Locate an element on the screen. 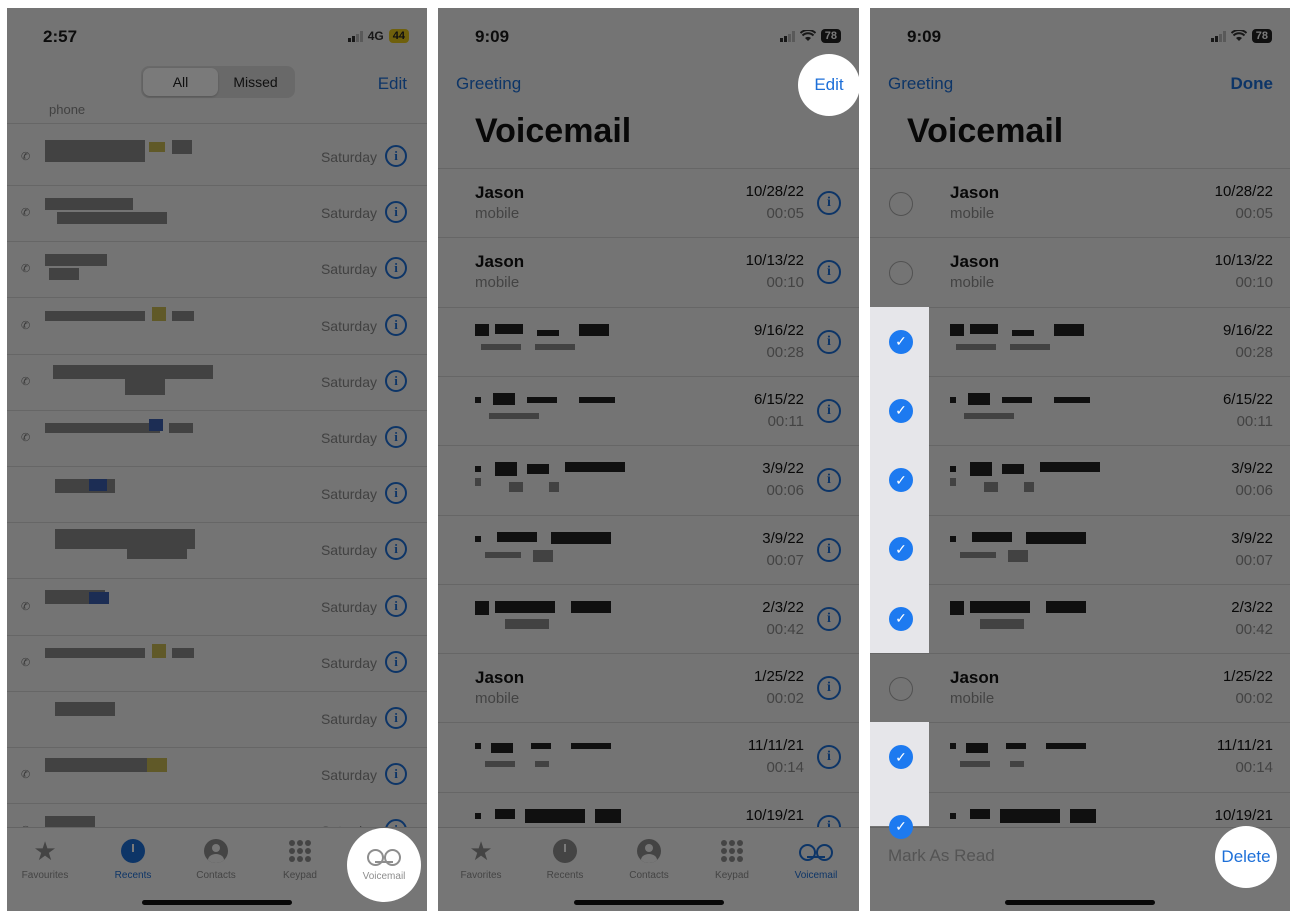  voicemail-duration: 00:06 is located at coordinates (785, 491).